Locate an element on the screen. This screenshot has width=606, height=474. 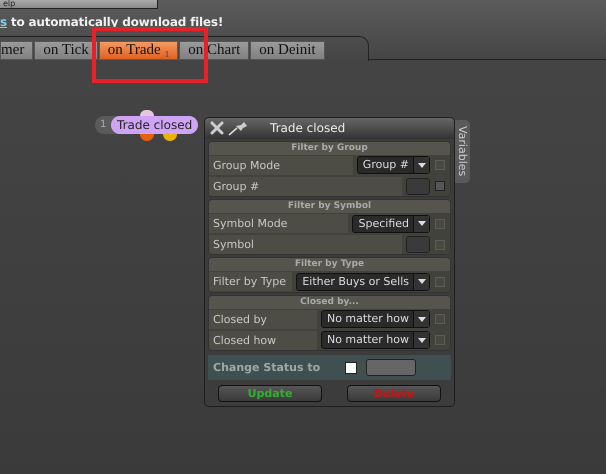
download-link: s is located at coordinates (3, 22).